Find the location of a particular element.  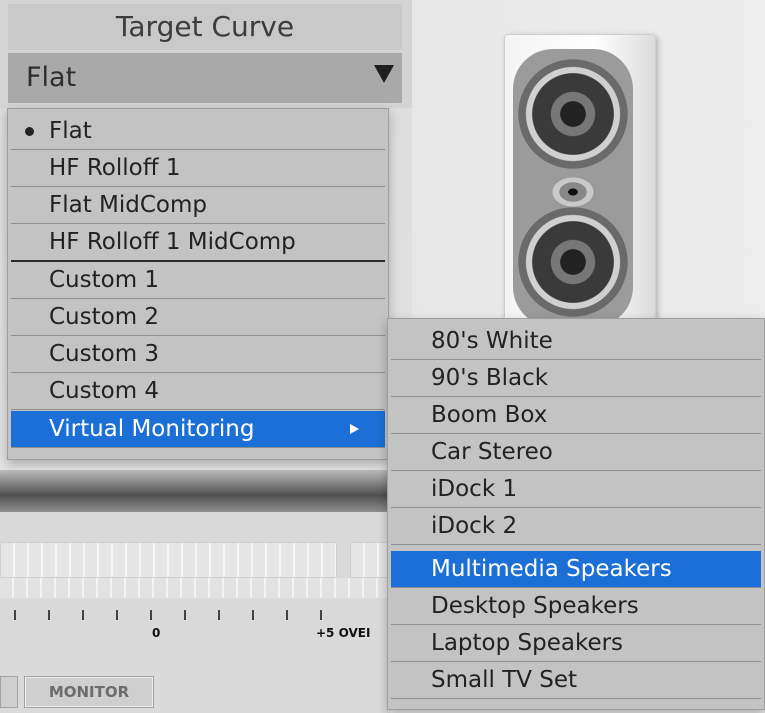

submenu-item-label: Small TV Set is located at coordinates (504, 680).